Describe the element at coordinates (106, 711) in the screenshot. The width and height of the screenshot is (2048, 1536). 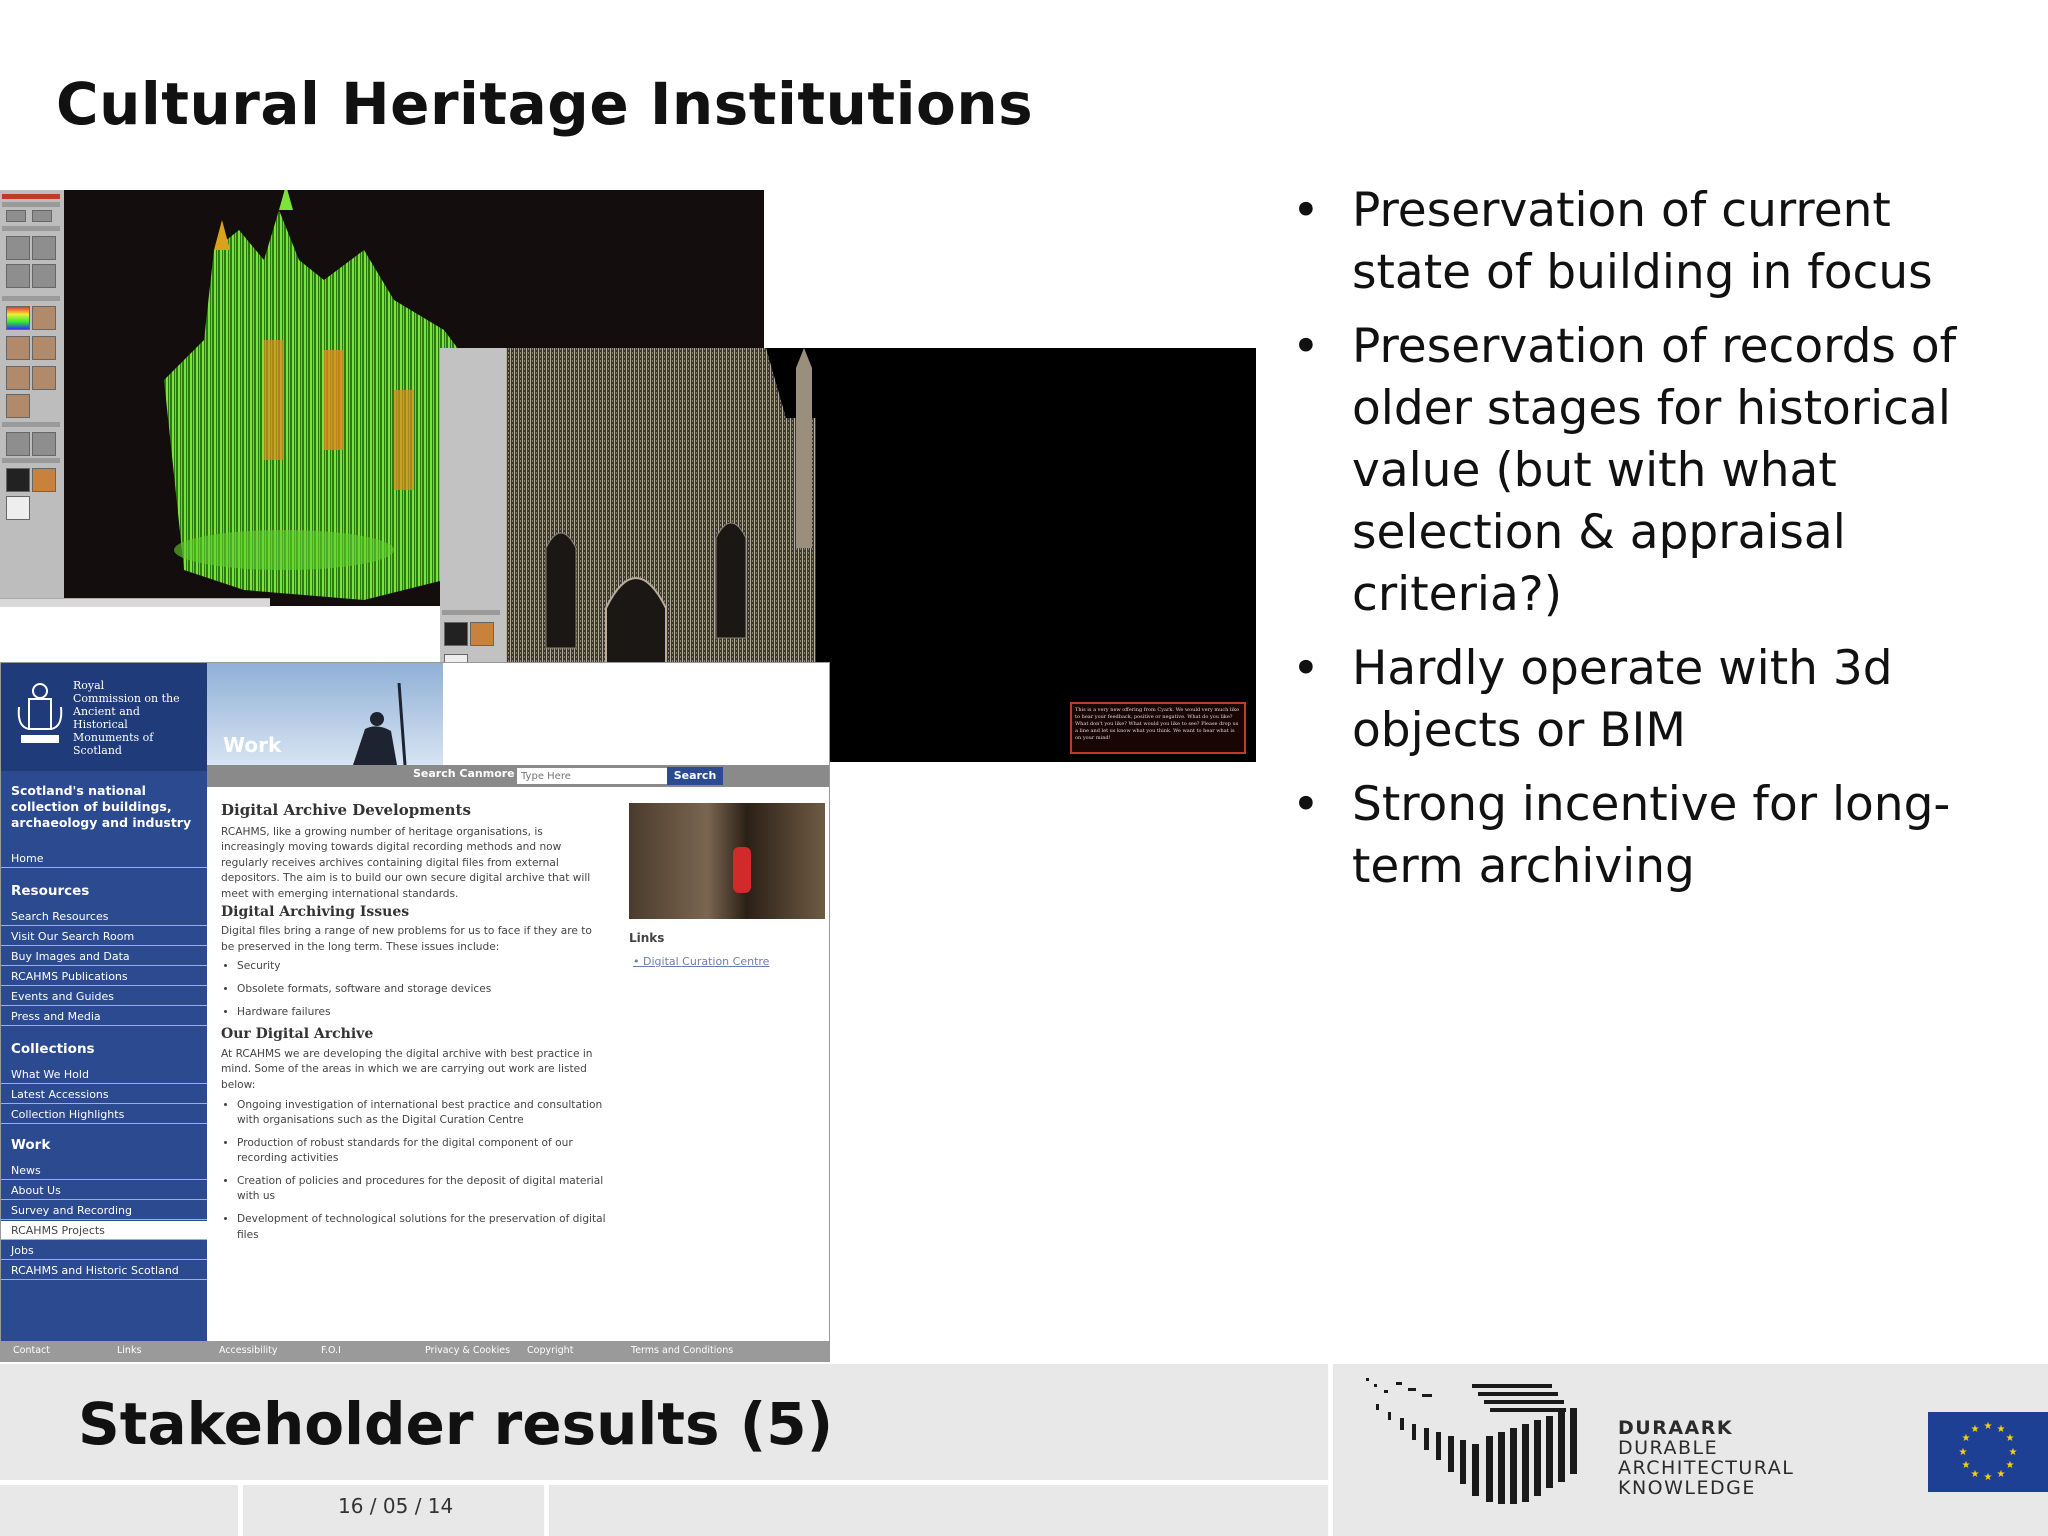
I see `logo-line: Ancient and` at that location.